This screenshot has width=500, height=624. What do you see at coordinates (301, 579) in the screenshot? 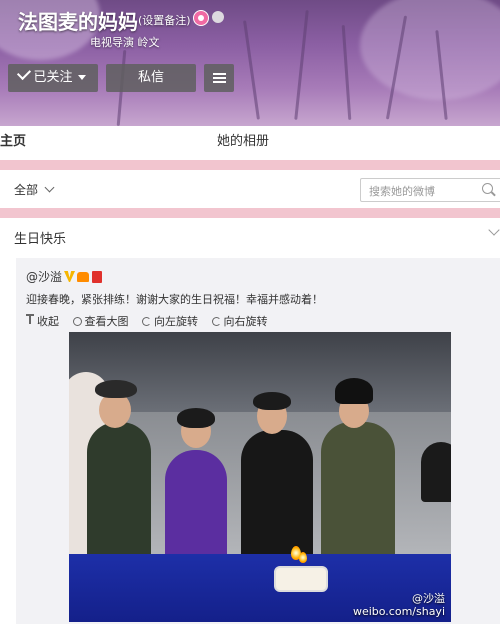
I see `photo-cake` at bounding box center [301, 579].